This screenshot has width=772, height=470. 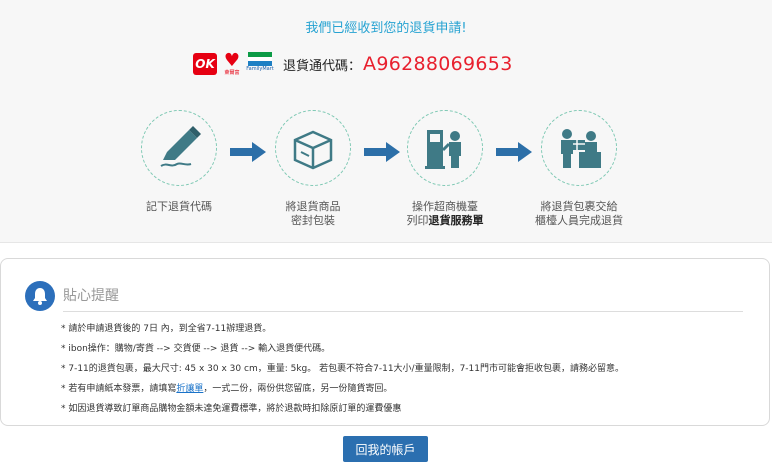 I want to click on package-box-icon, so click(x=313, y=148).